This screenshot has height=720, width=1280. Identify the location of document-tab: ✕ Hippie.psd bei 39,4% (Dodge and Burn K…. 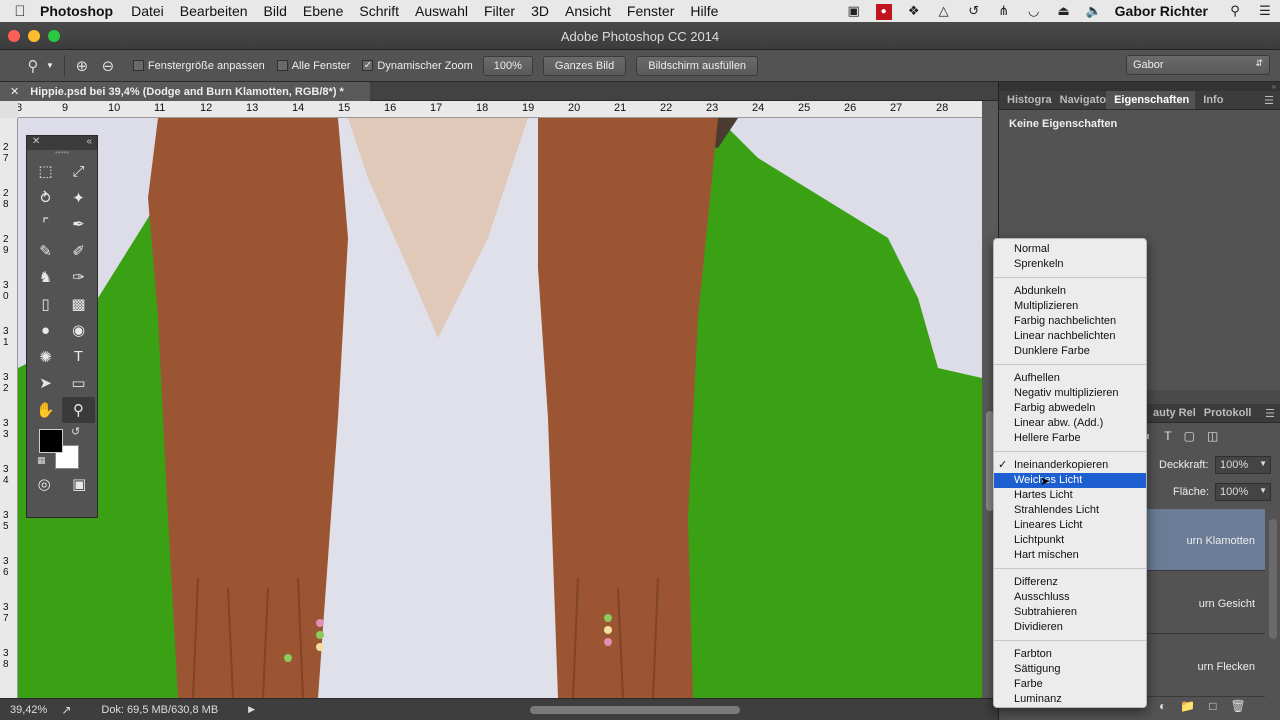
(185, 91).